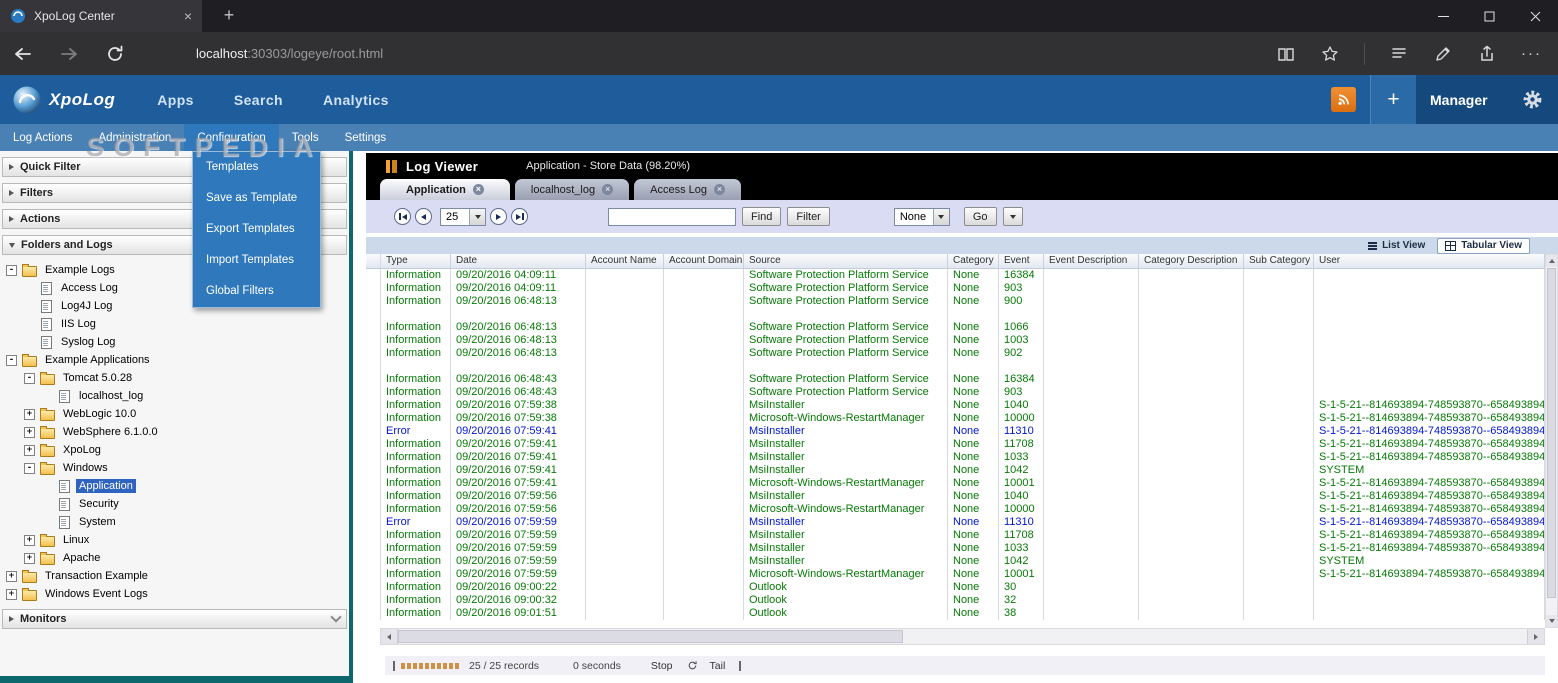 The height and width of the screenshot is (683, 1558). What do you see at coordinates (256, 260) in the screenshot?
I see `dropdown-item-import-templates: Import Templates` at bounding box center [256, 260].